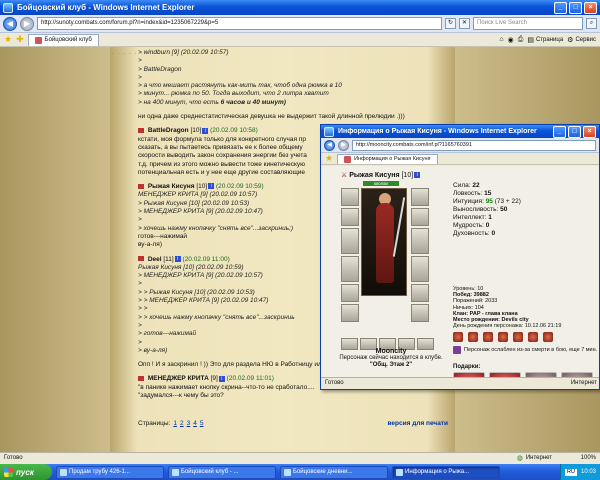  What do you see at coordinates (329, 145) in the screenshot?
I see `popup-back-button: ◀` at bounding box center [329, 145].